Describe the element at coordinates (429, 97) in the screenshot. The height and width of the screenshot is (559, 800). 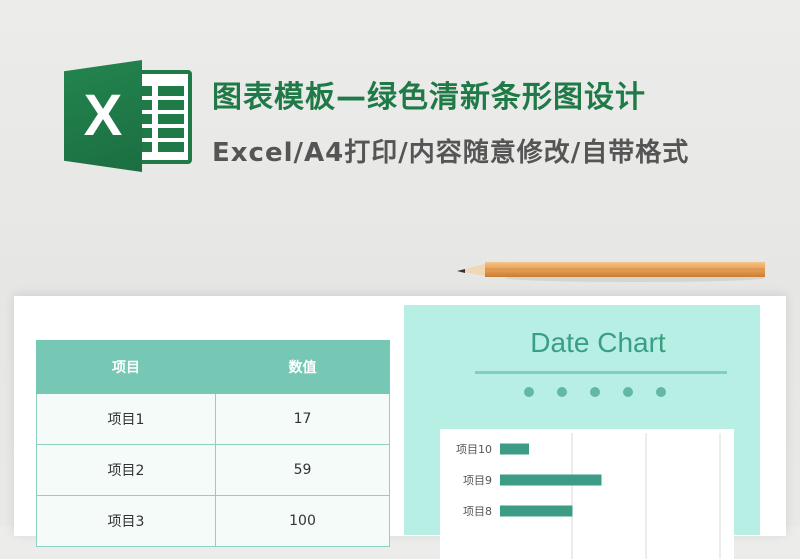
I see `page-title: 图表模板—绿色清新条形图设计` at that location.